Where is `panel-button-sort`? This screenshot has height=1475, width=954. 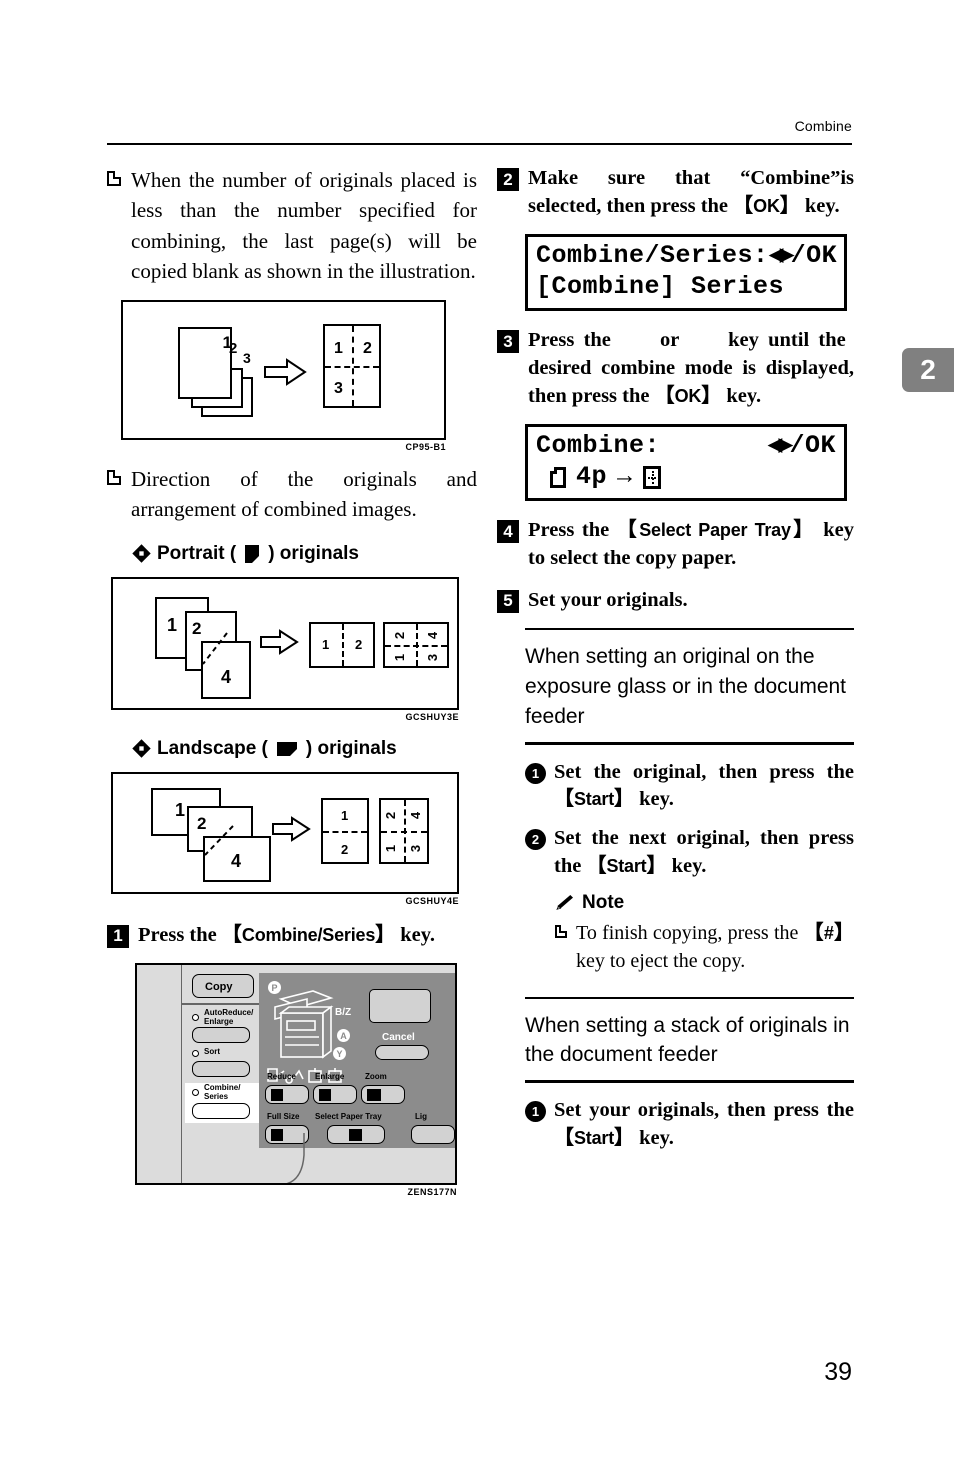
panel-button-sort is located at coordinates (221, 1069).